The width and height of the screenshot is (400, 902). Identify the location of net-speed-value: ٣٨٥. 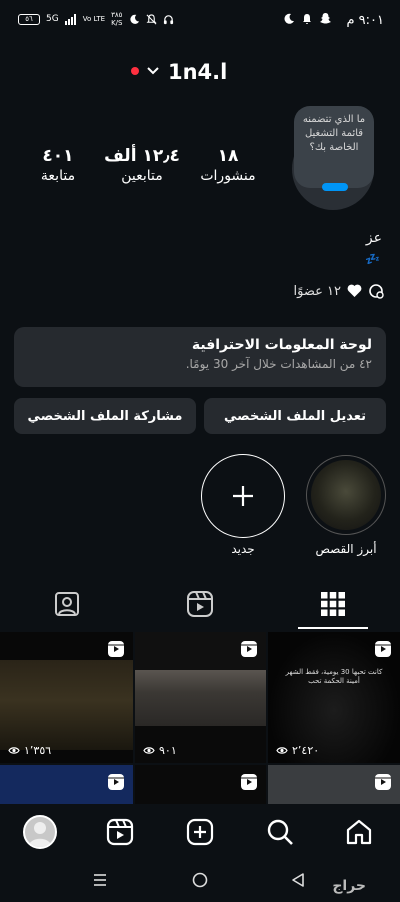
(117, 15).